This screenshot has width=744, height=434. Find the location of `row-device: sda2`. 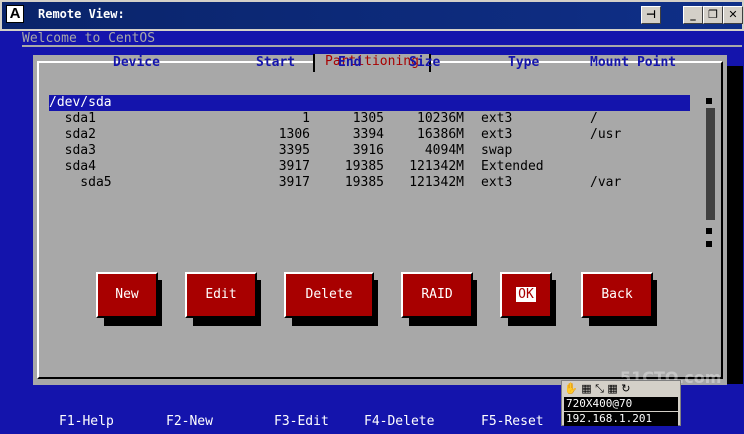

row-device: sda2 is located at coordinates (72, 134).